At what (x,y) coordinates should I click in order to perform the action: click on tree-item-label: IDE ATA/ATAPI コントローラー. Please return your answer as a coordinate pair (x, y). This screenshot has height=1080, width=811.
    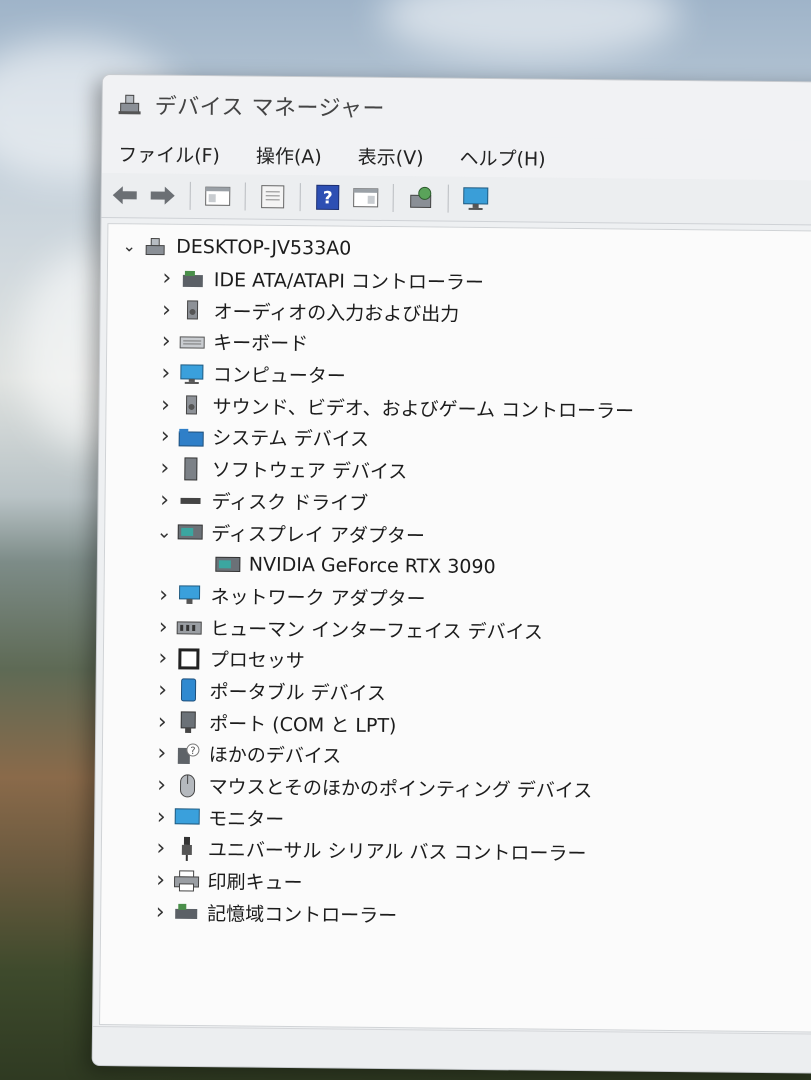
    Looking at the image, I should click on (349, 282).